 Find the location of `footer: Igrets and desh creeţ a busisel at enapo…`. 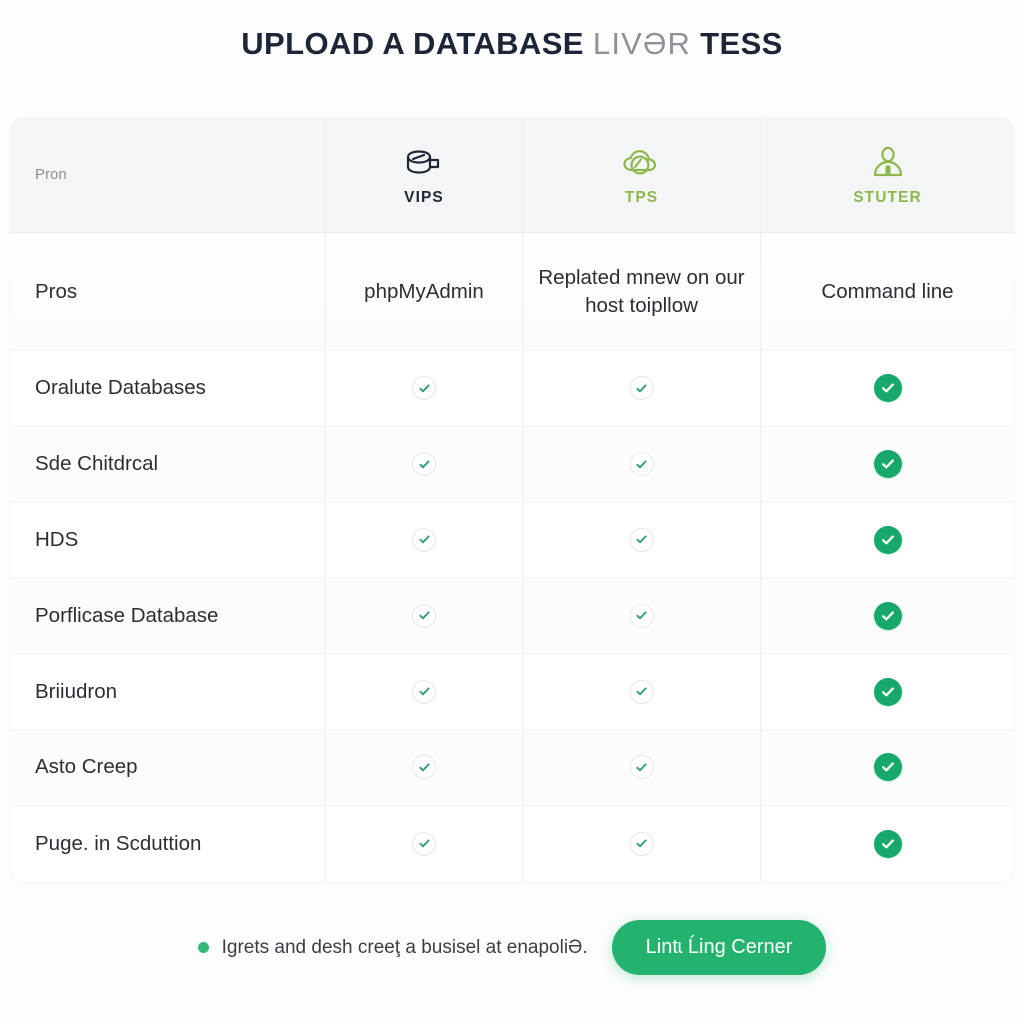

footer: Igrets and desh creeţ a busisel at enapo… is located at coordinates (512, 947).